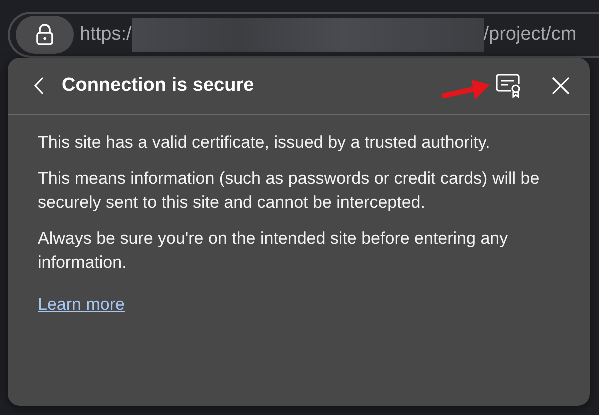 This screenshot has height=415, width=599. What do you see at coordinates (530, 35) in the screenshot?
I see `url-text: /project/cm` at bounding box center [530, 35].